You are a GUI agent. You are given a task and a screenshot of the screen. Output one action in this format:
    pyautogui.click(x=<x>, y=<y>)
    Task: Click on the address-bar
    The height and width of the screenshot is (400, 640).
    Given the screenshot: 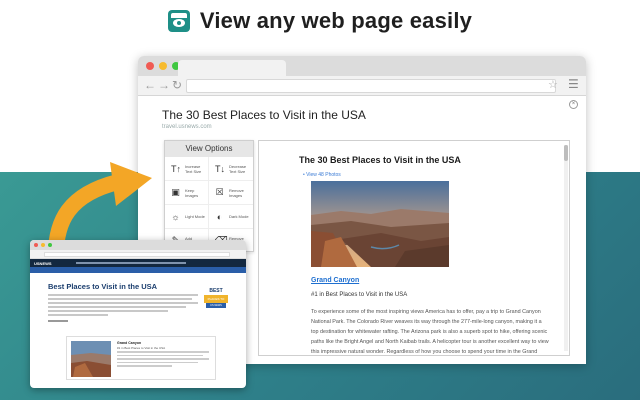 What is the action you would take?
    pyautogui.click(x=371, y=86)
    